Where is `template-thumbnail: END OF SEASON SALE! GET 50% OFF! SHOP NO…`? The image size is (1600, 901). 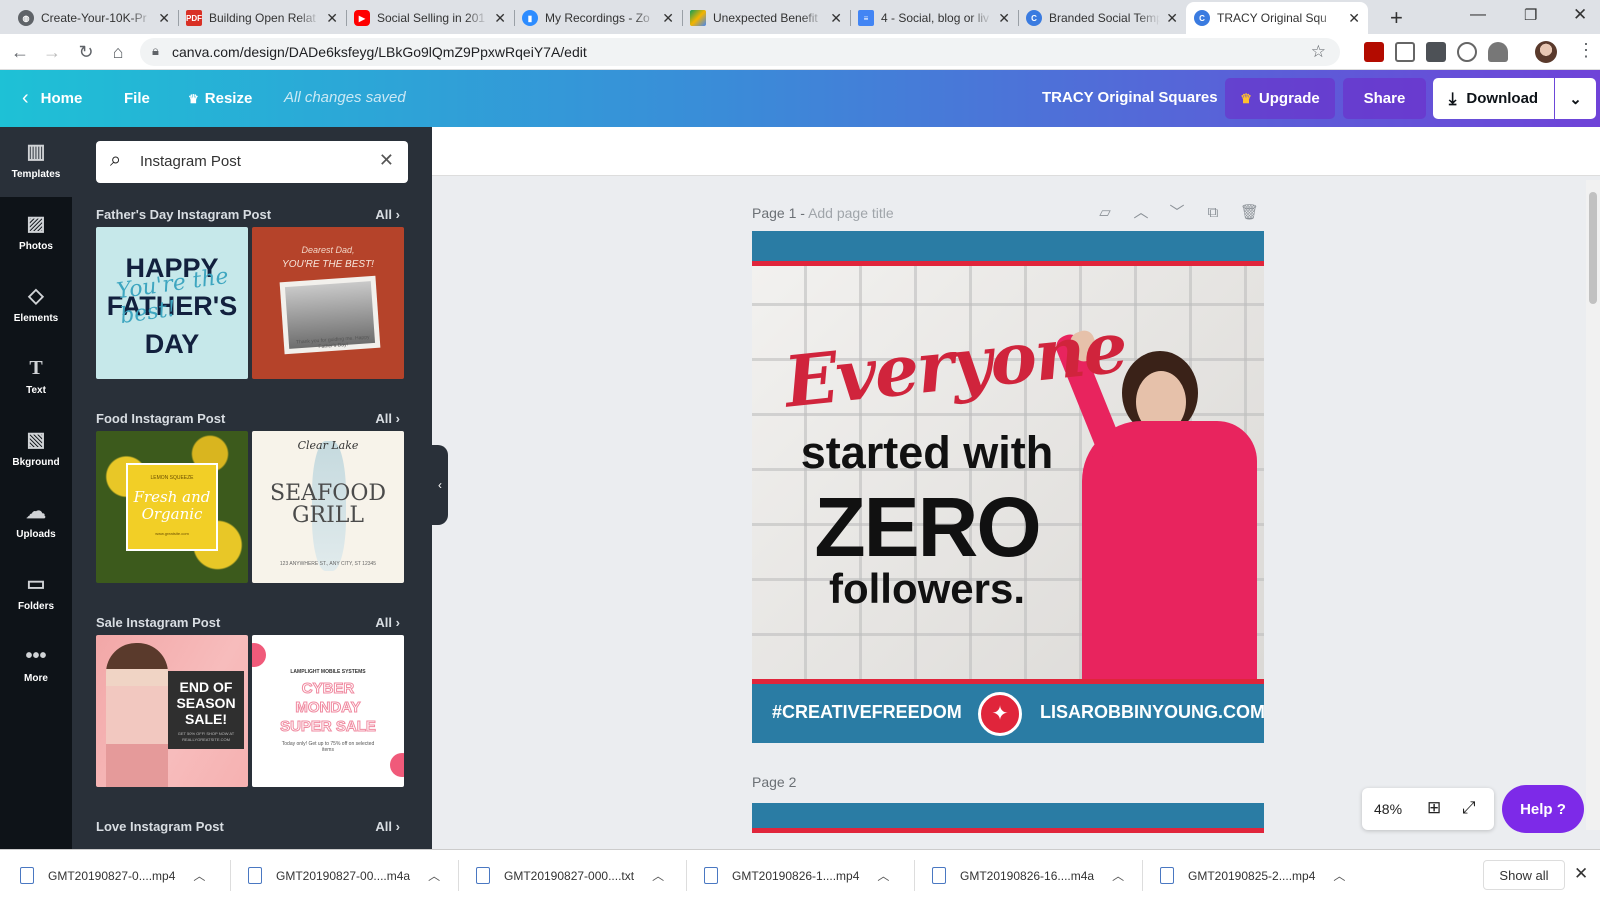 template-thumbnail: END OF SEASON SALE! GET 50% OFF! SHOP NO… is located at coordinates (172, 711).